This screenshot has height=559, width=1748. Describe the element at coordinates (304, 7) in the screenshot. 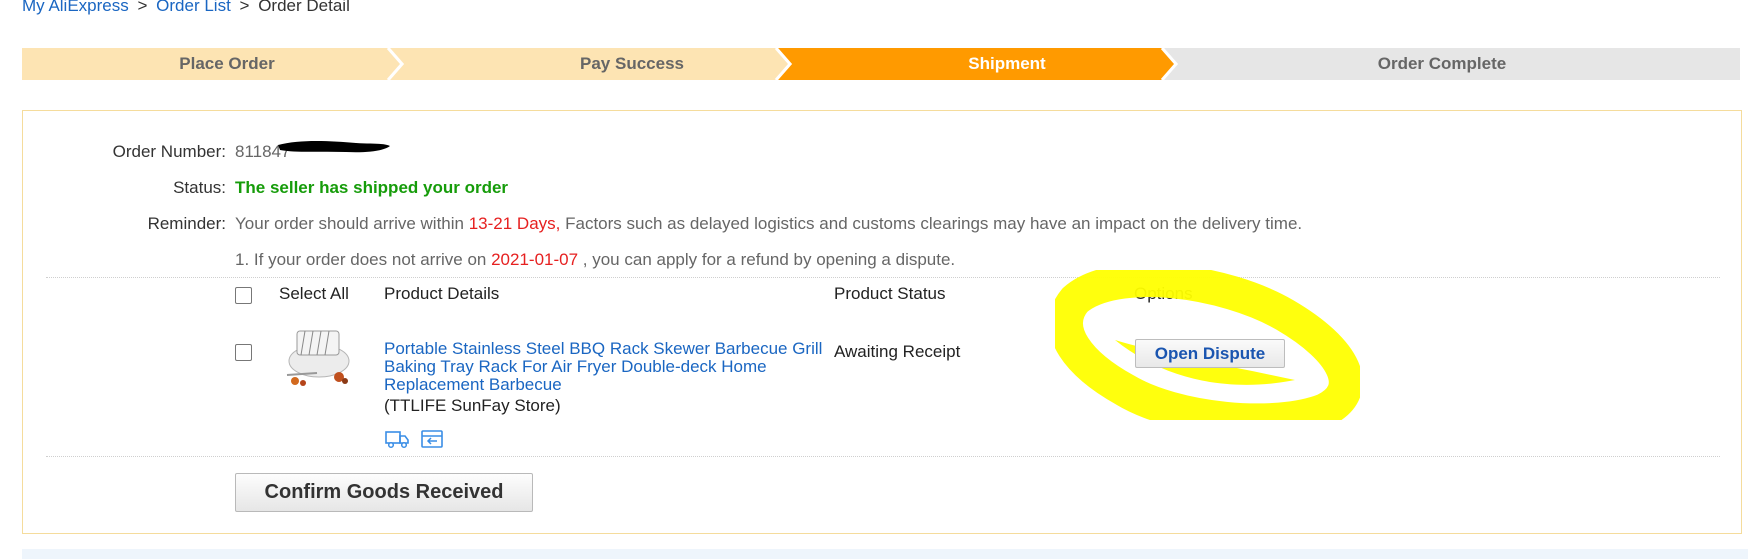

I see `breadcrumb-order-detail: Order Detail` at that location.